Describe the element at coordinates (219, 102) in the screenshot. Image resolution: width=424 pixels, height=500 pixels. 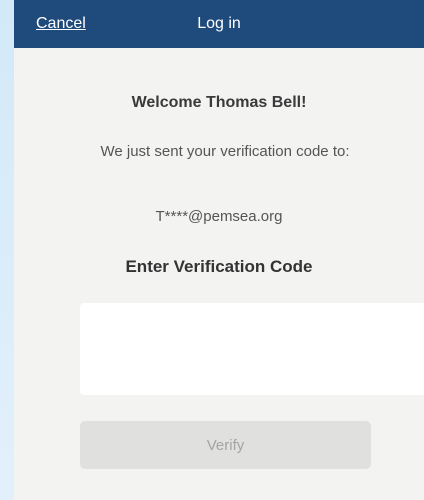
I see `welcome-message: Welcome Thomas Bell!` at that location.